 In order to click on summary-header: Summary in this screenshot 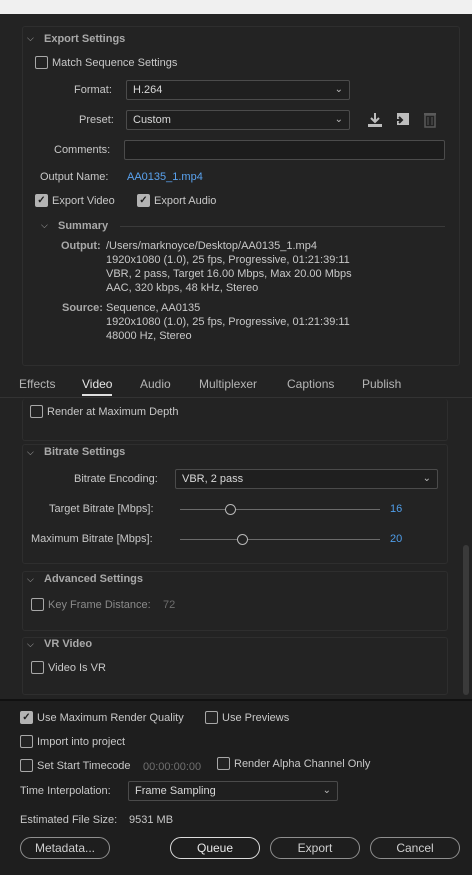, I will do `click(83, 226)`.